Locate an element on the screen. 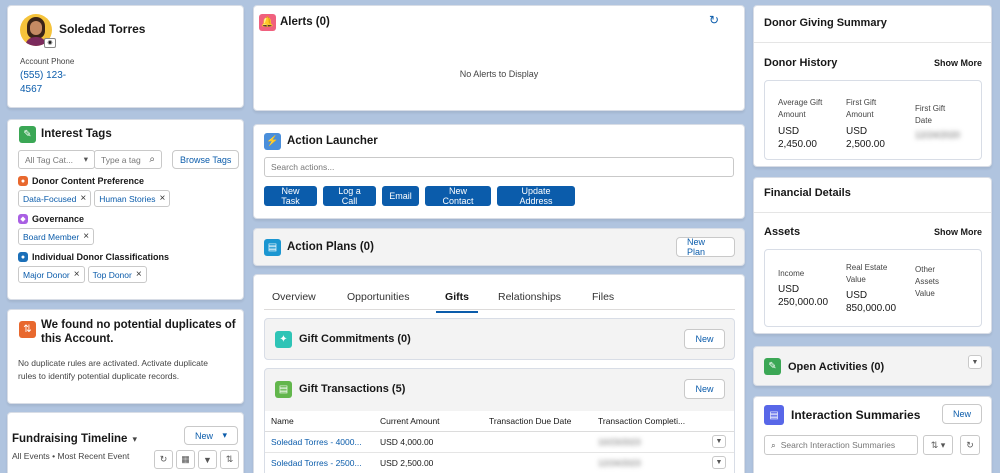 This screenshot has width=1000, height=473. asset-field: Other Assets Value is located at coordinates (927, 281).